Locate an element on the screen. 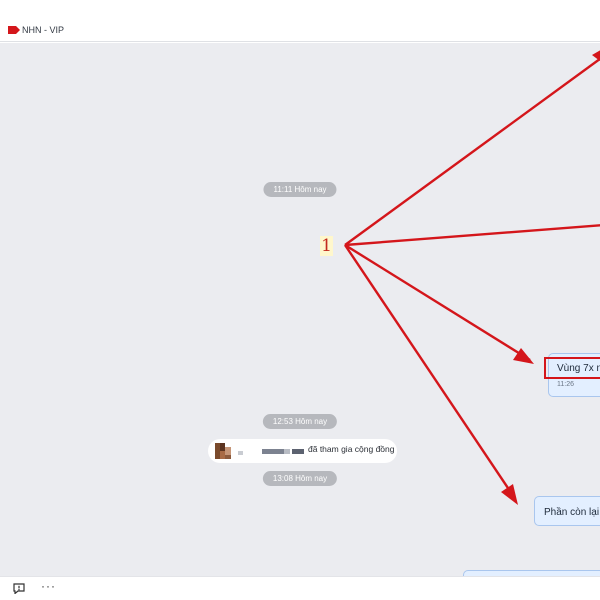 This screenshot has width=600, height=600. message-bubble: Phần còn lại c is located at coordinates (567, 511).